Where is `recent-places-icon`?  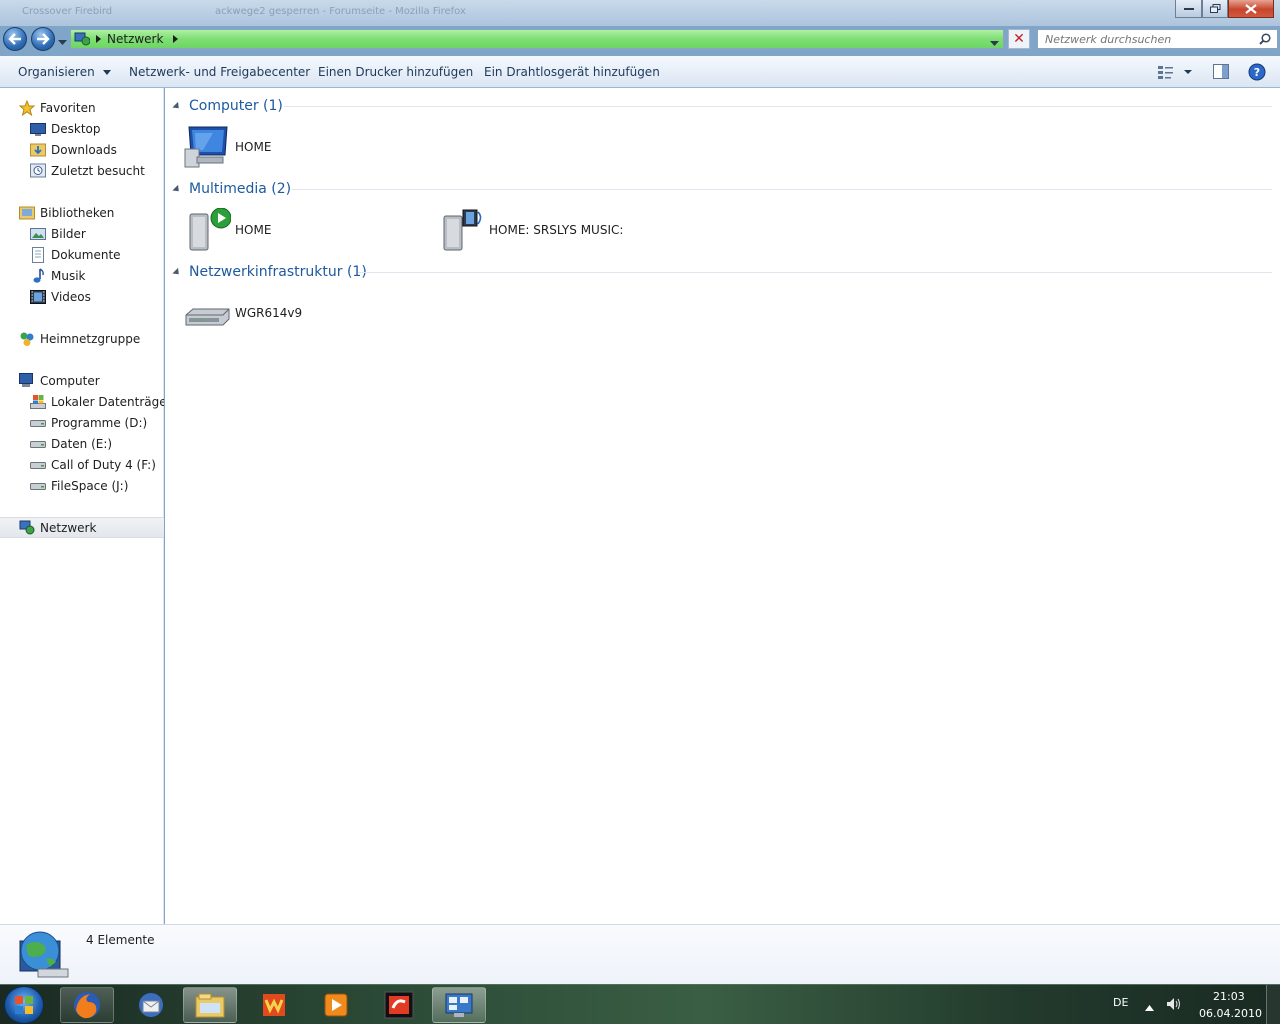
recent-places-icon is located at coordinates (38, 171).